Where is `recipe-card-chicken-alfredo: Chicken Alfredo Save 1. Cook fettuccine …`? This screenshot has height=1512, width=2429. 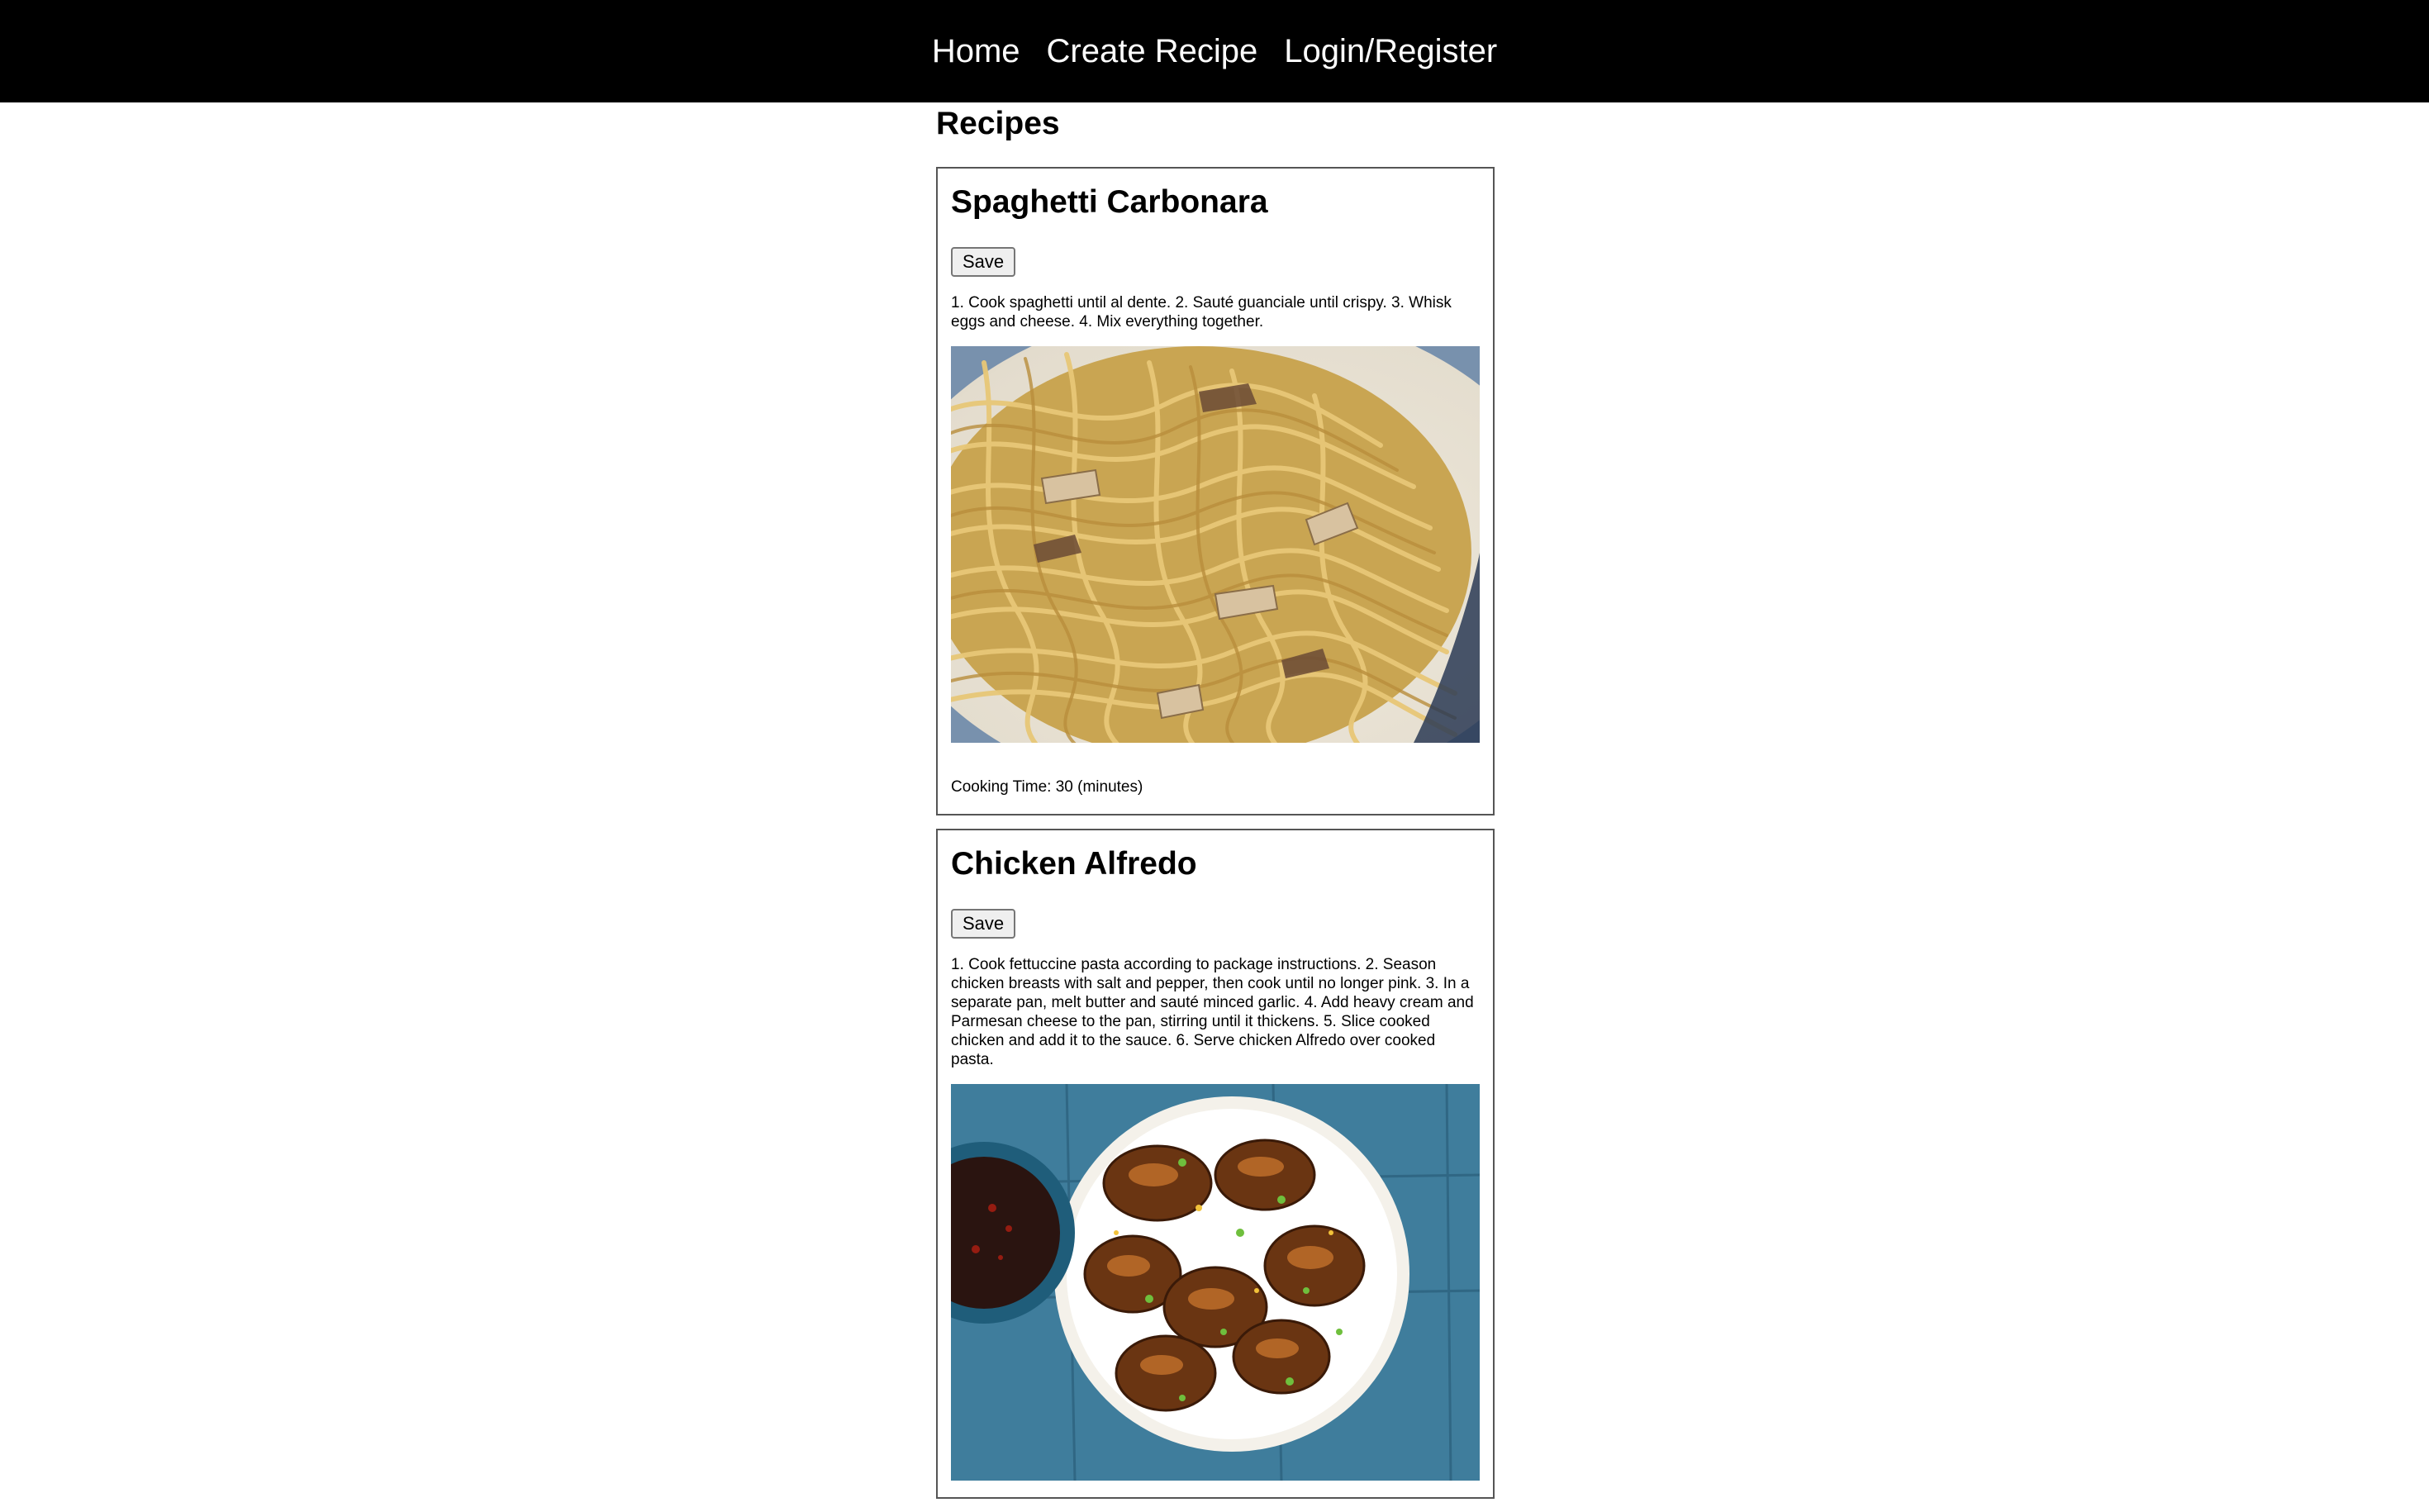 recipe-card-chicken-alfredo: Chicken Alfredo Save 1. Cook fettuccine … is located at coordinates (1215, 1164).